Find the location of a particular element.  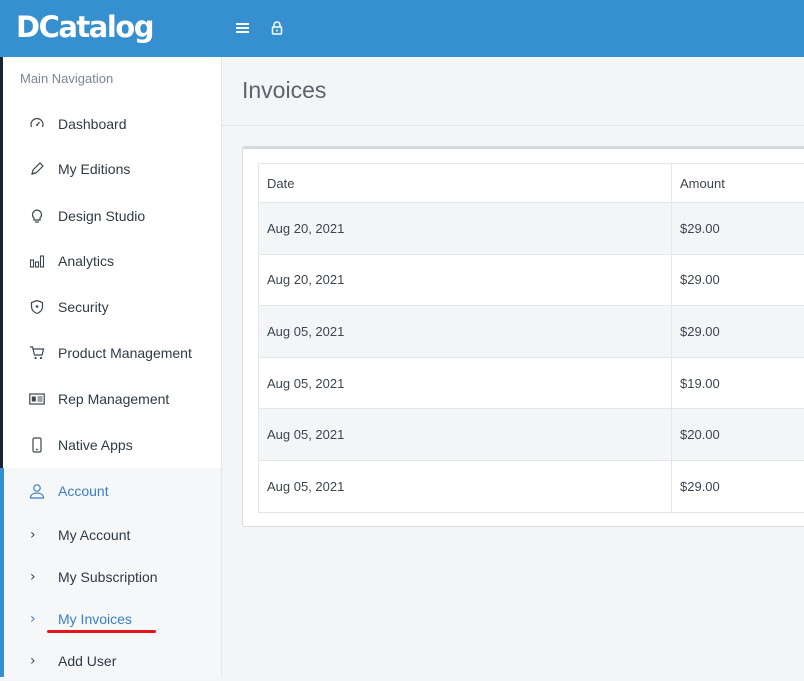

sidebar-title: Main Navigation is located at coordinates (66, 78).